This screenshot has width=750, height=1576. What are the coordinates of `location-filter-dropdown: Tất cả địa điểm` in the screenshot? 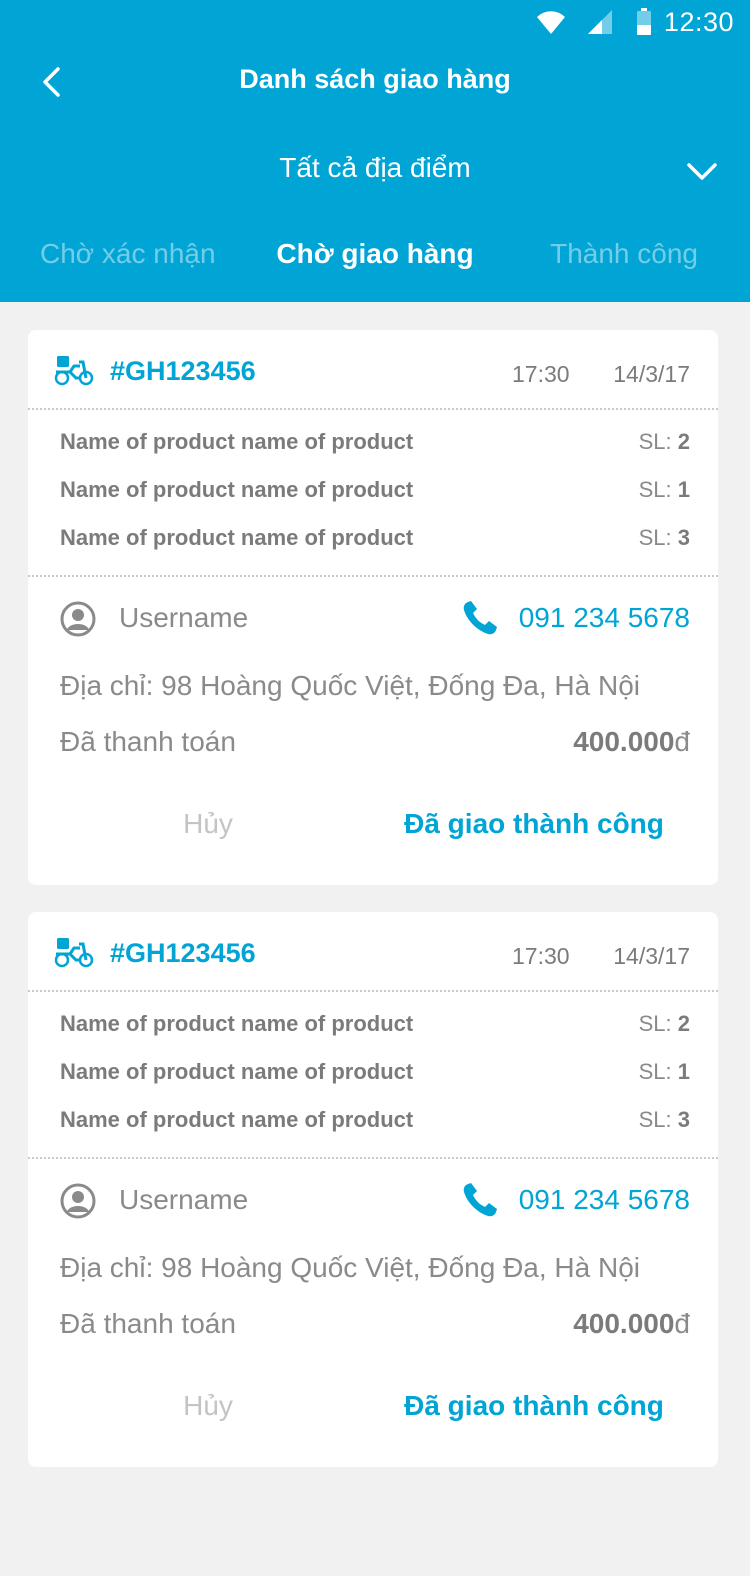 It's located at (375, 170).